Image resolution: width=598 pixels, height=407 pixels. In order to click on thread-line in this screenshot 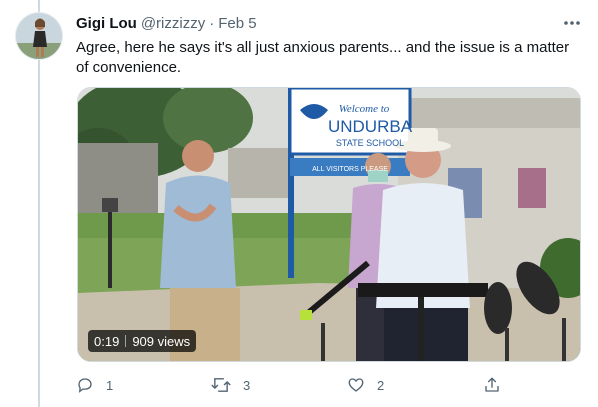, I will do `click(39, 203)`.